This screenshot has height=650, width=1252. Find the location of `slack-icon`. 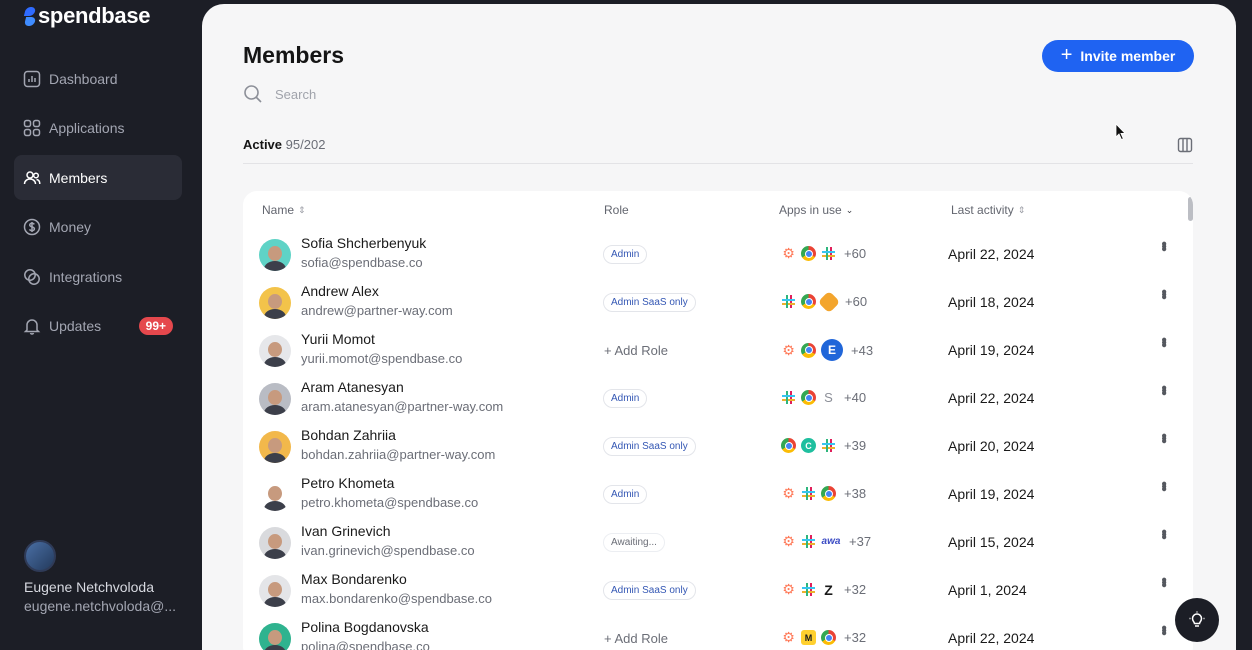

slack-icon is located at coordinates (808, 493).